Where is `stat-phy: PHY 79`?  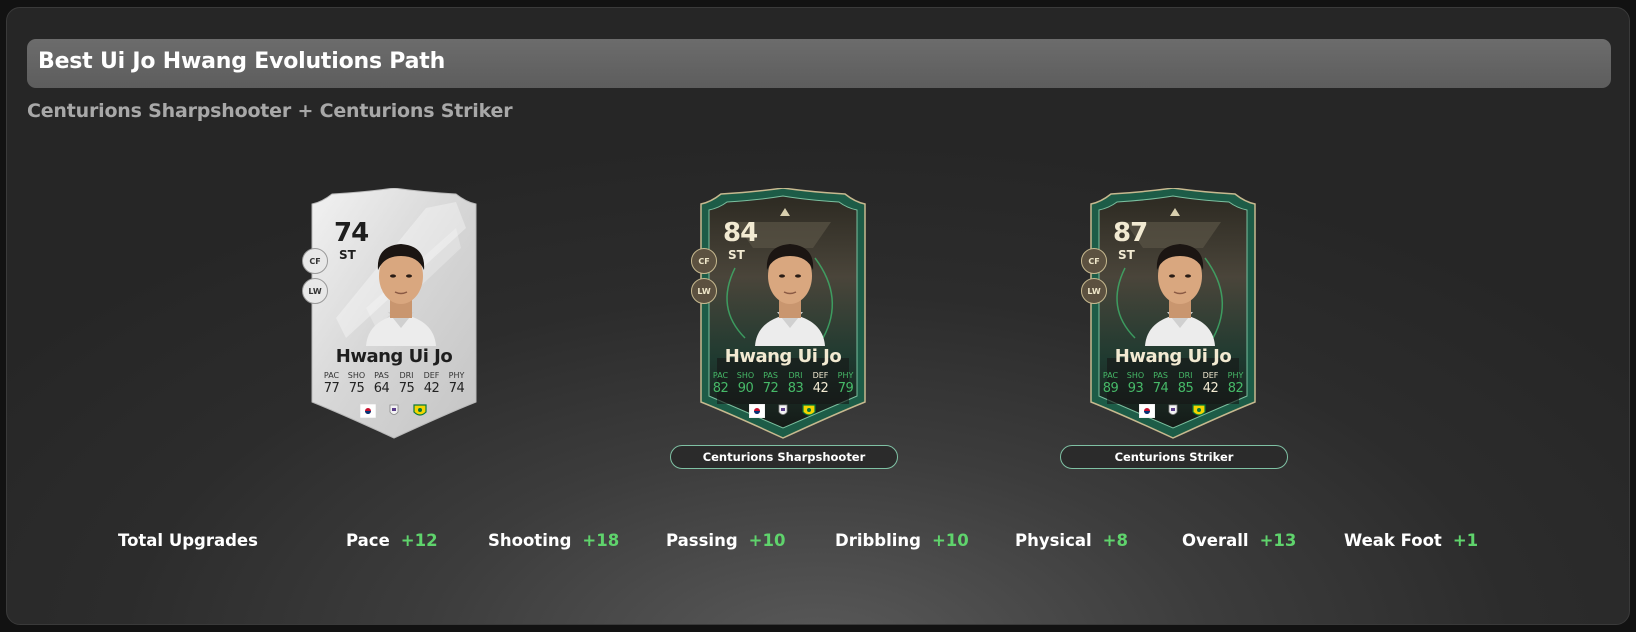 stat-phy: PHY 79 is located at coordinates (845, 383).